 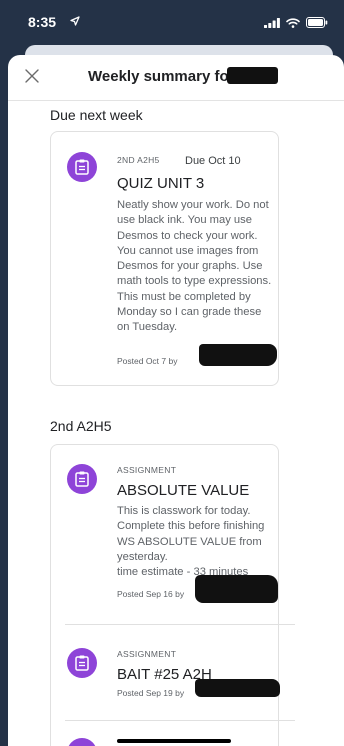 What do you see at coordinates (32, 78) in the screenshot?
I see `close-icon` at bounding box center [32, 78].